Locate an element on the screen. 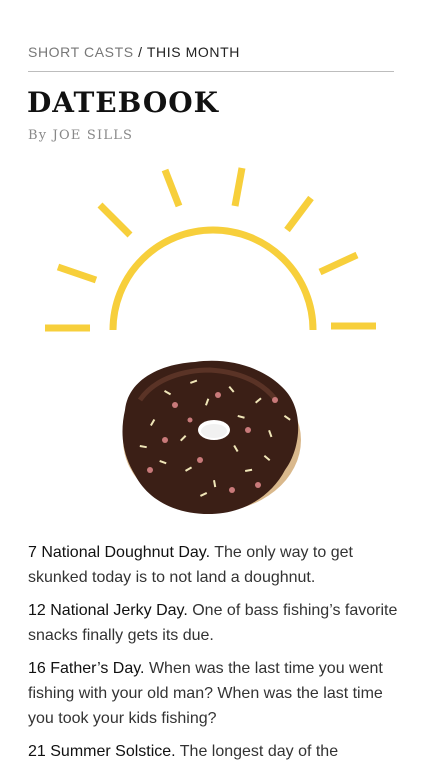 This screenshot has width=422, height=772. entry-heading: 21 Summer Solstice. is located at coordinates (102, 751).